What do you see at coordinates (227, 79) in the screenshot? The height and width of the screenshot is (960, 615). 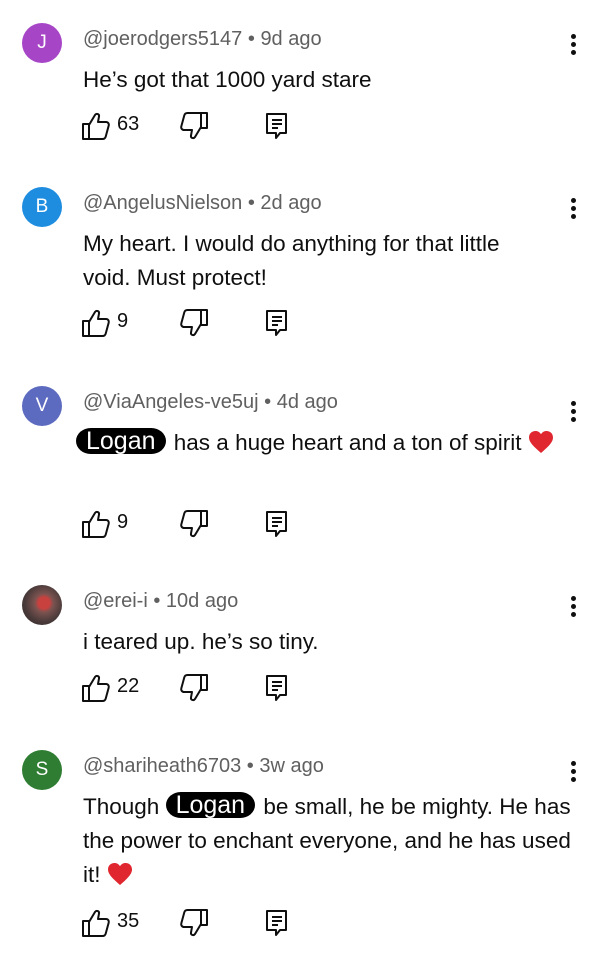 I see `comment-text: He’s got that 1000 yard stare` at bounding box center [227, 79].